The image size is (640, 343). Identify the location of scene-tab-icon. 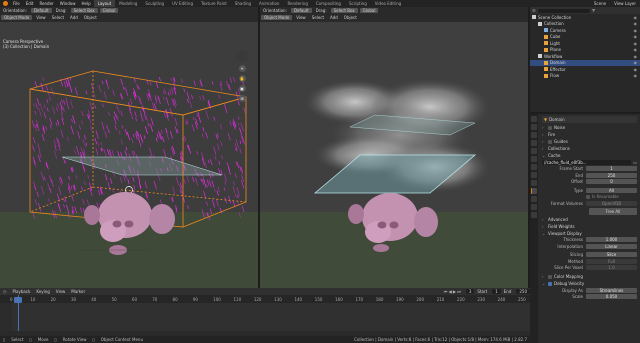
(534, 151).